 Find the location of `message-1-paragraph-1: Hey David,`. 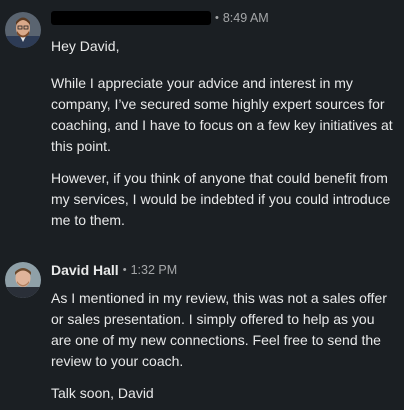

message-1-paragraph-1: Hey David, is located at coordinates (85, 46).